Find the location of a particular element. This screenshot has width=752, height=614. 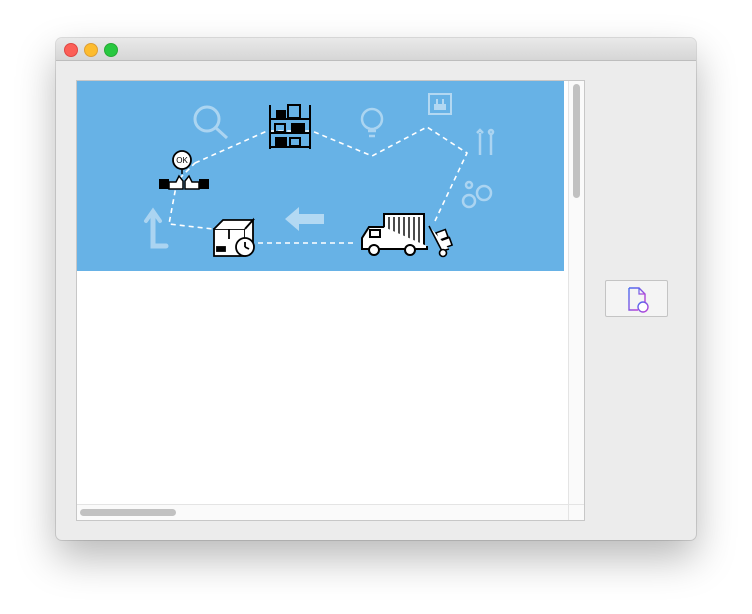

gears-icon is located at coordinates (477, 194).